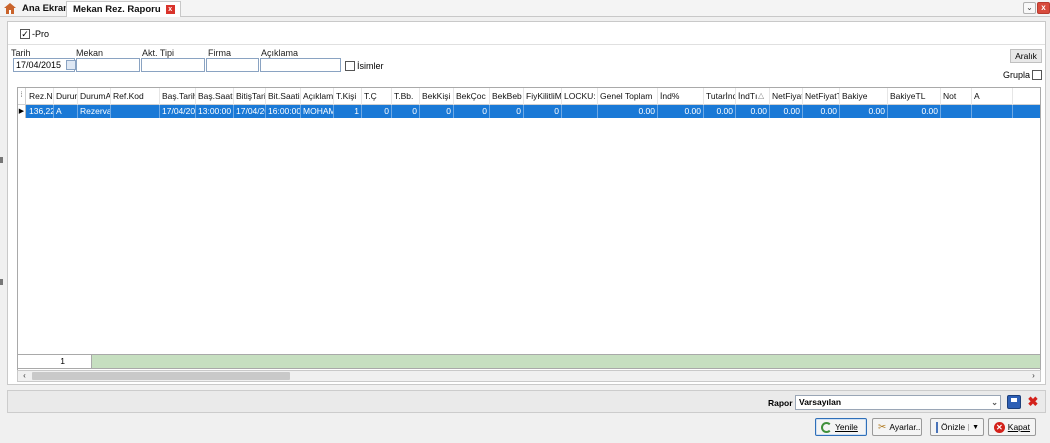  Describe the element at coordinates (992, 96) in the screenshot. I see `column-header: A` at that location.